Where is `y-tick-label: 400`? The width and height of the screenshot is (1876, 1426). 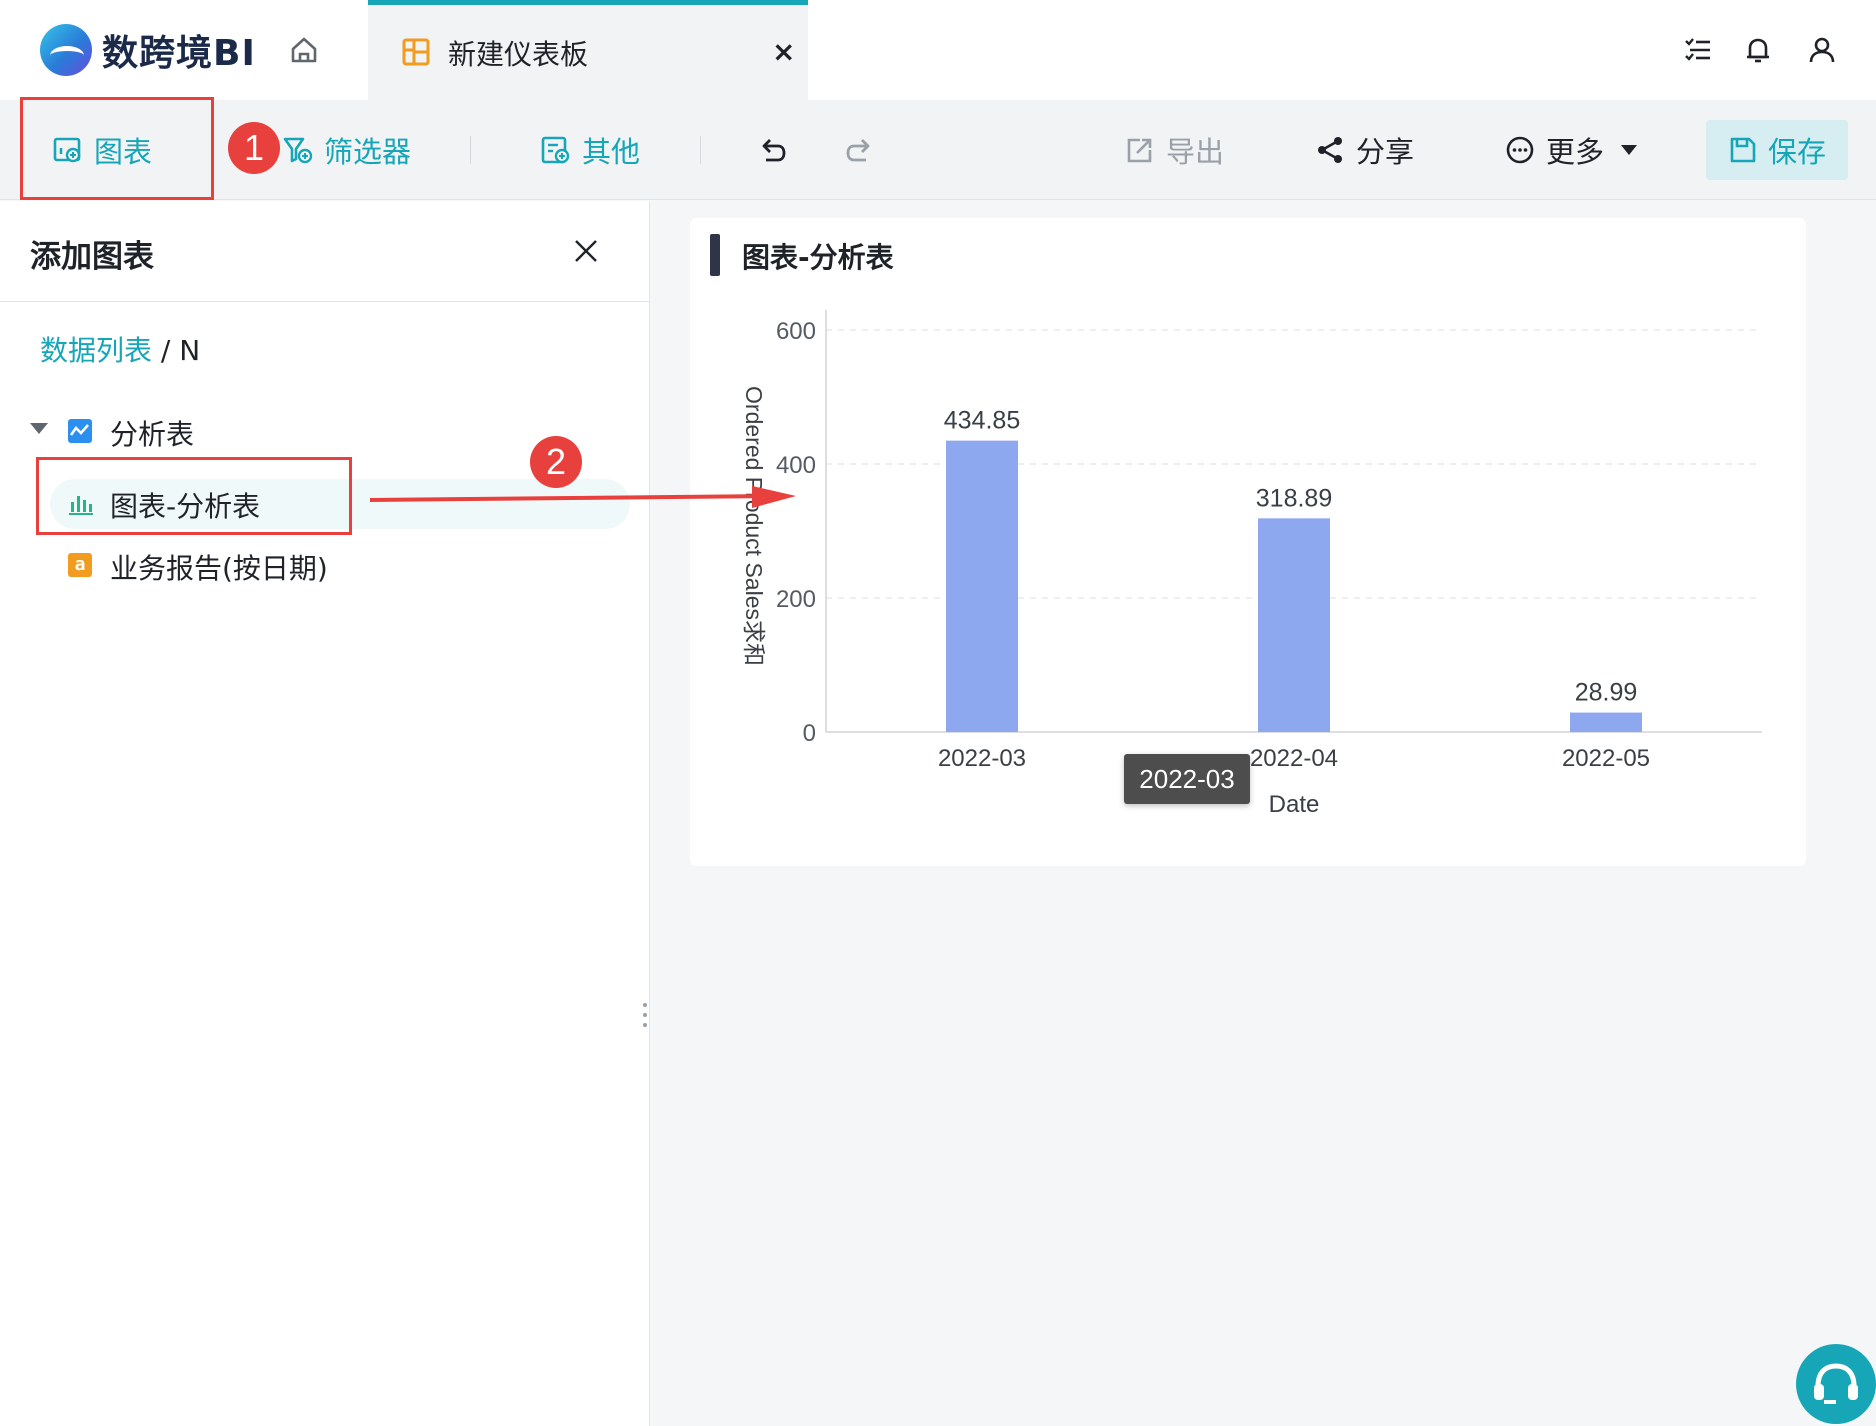
y-tick-label: 400 is located at coordinates (796, 465).